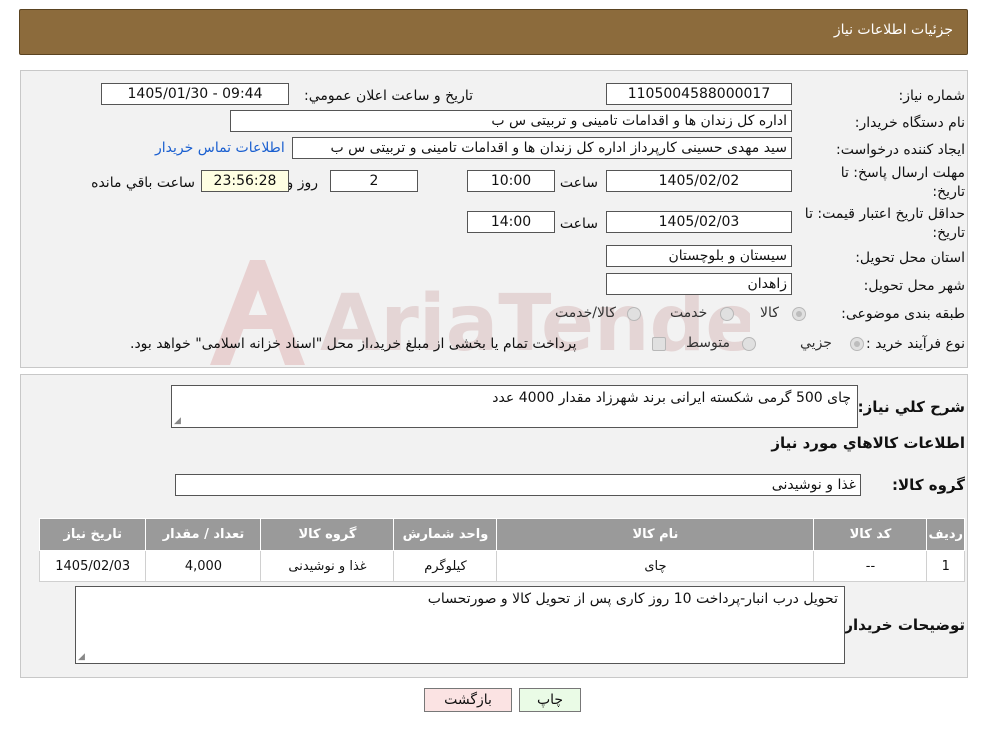 The height and width of the screenshot is (733, 985). What do you see at coordinates (857, 344) in the screenshot?
I see `process-radio-minor` at bounding box center [857, 344].